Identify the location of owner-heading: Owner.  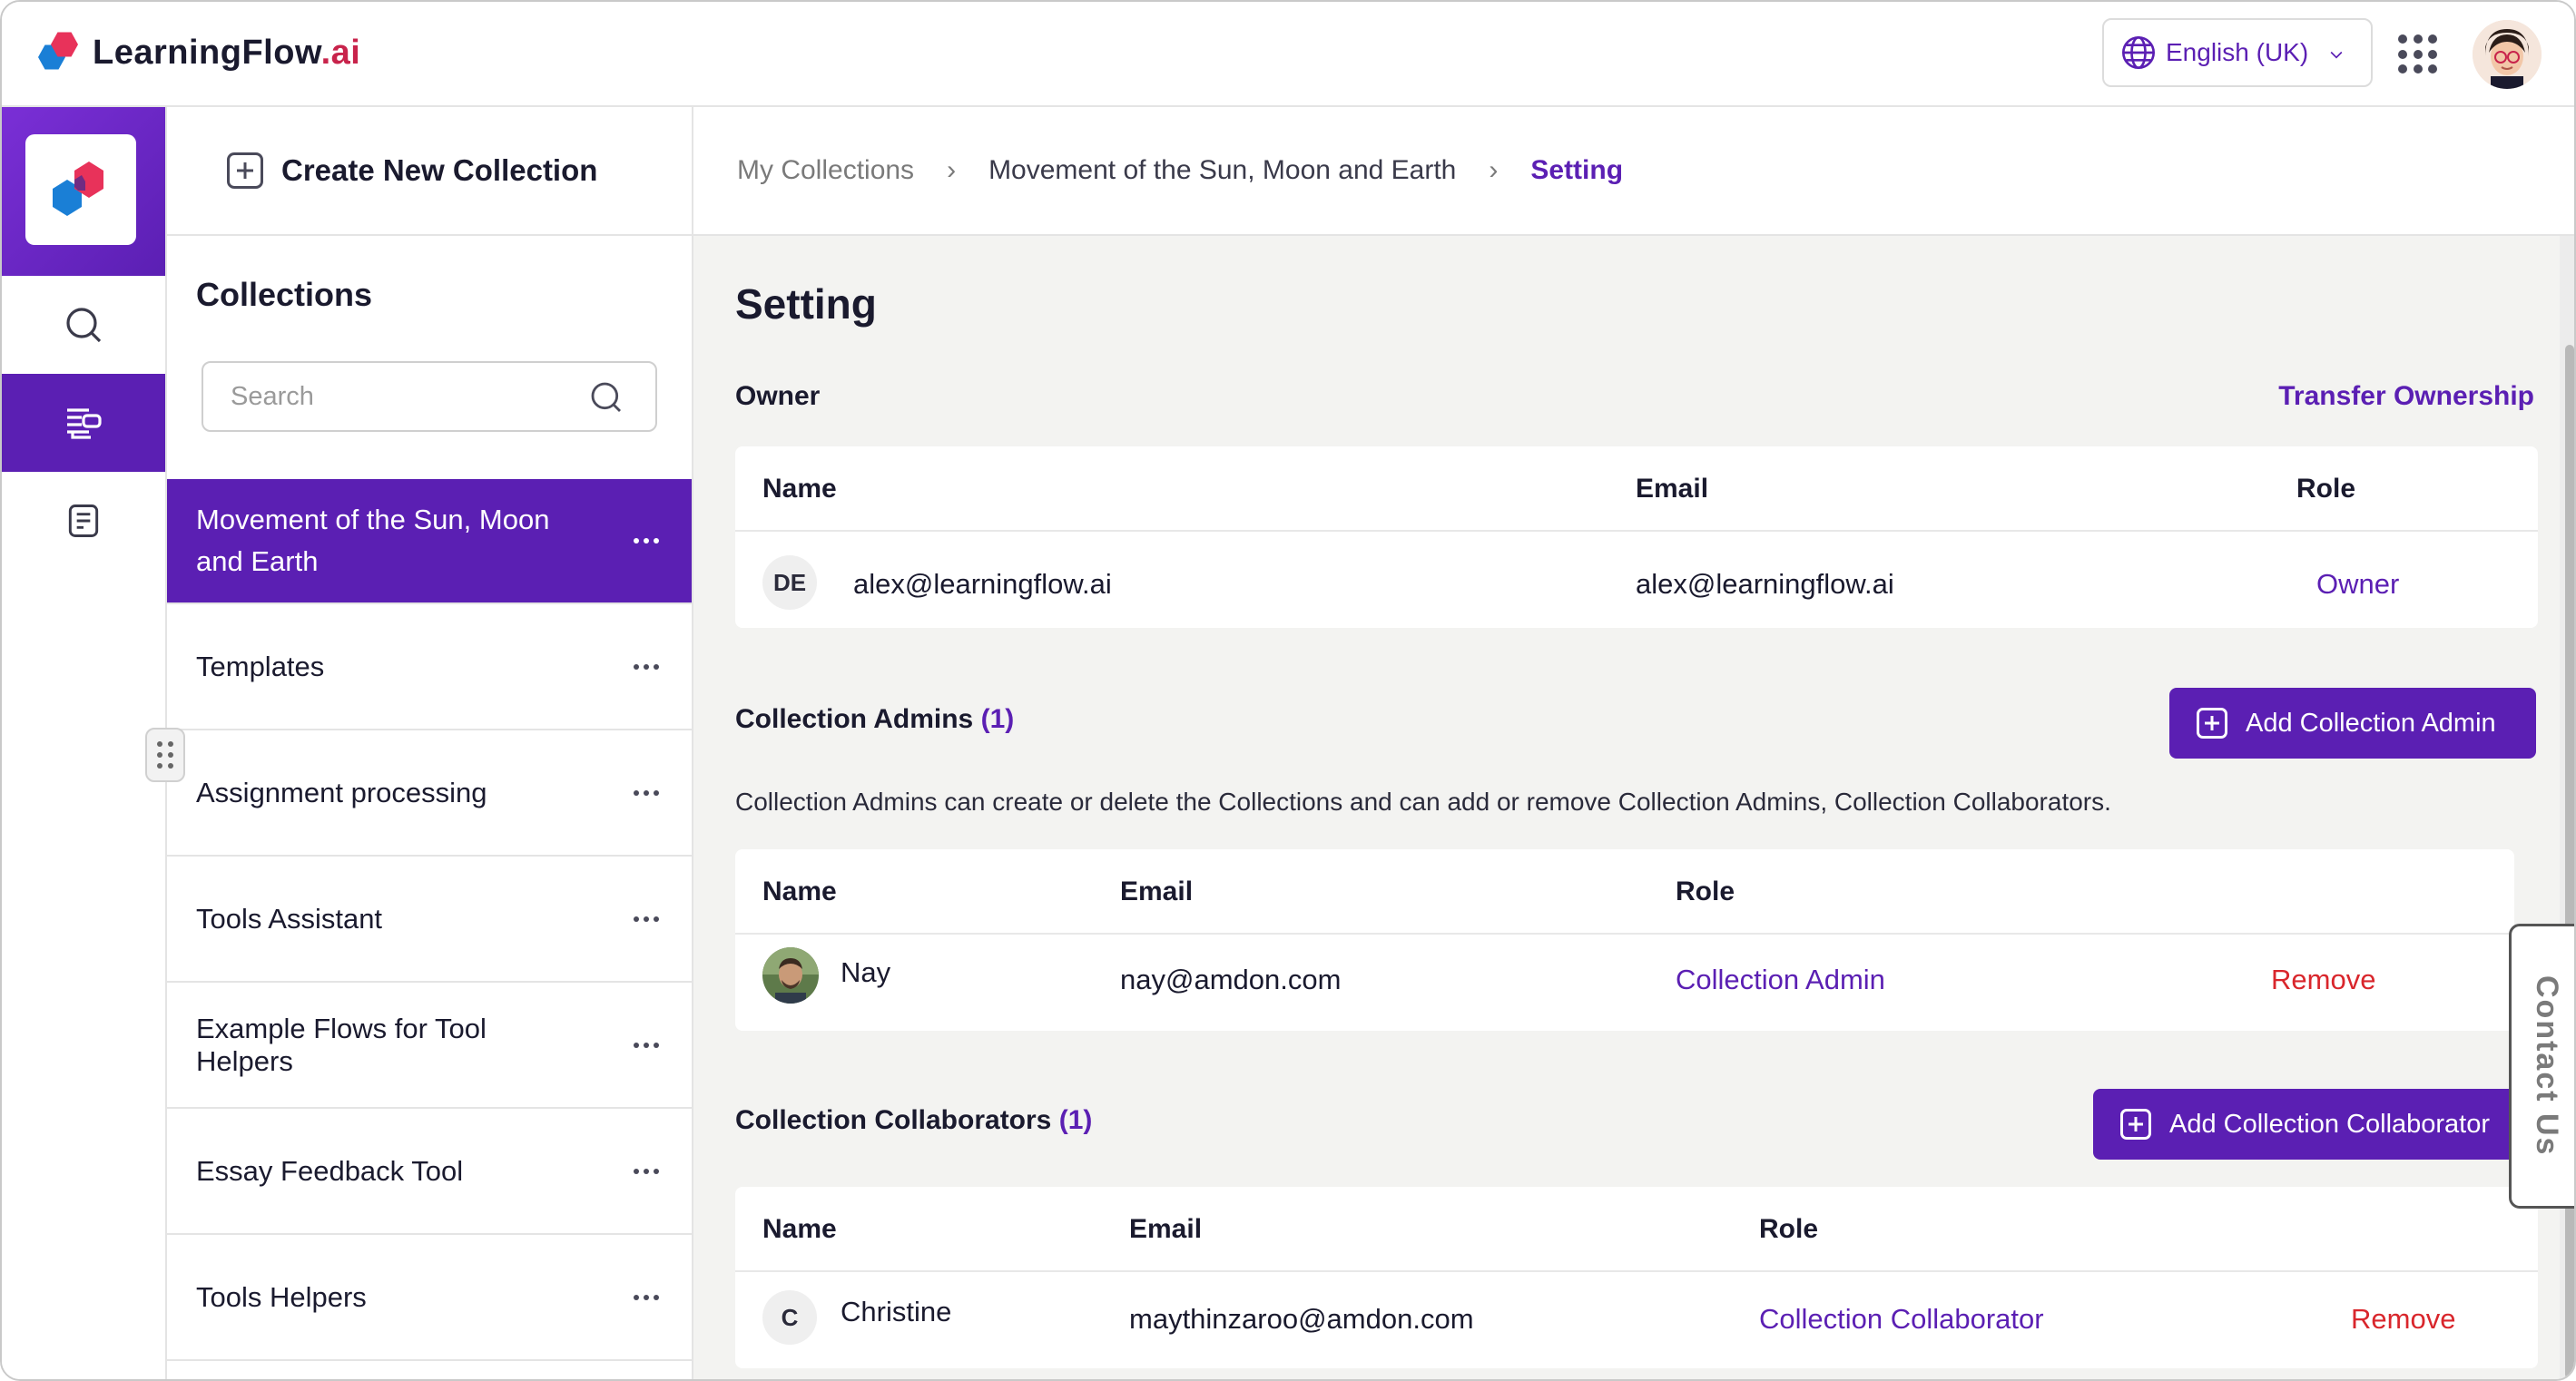
(778, 396).